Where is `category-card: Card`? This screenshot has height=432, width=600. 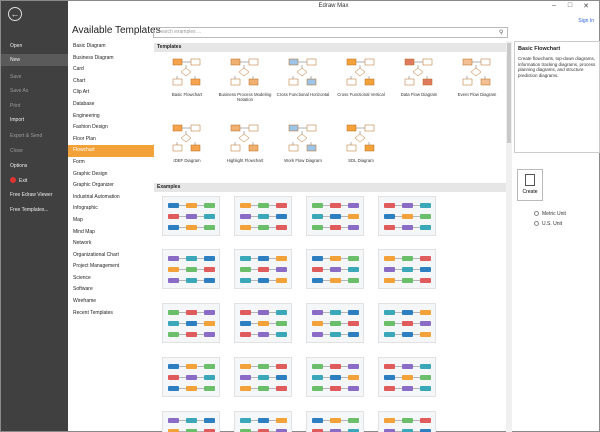
category-card: Card is located at coordinates (111, 70).